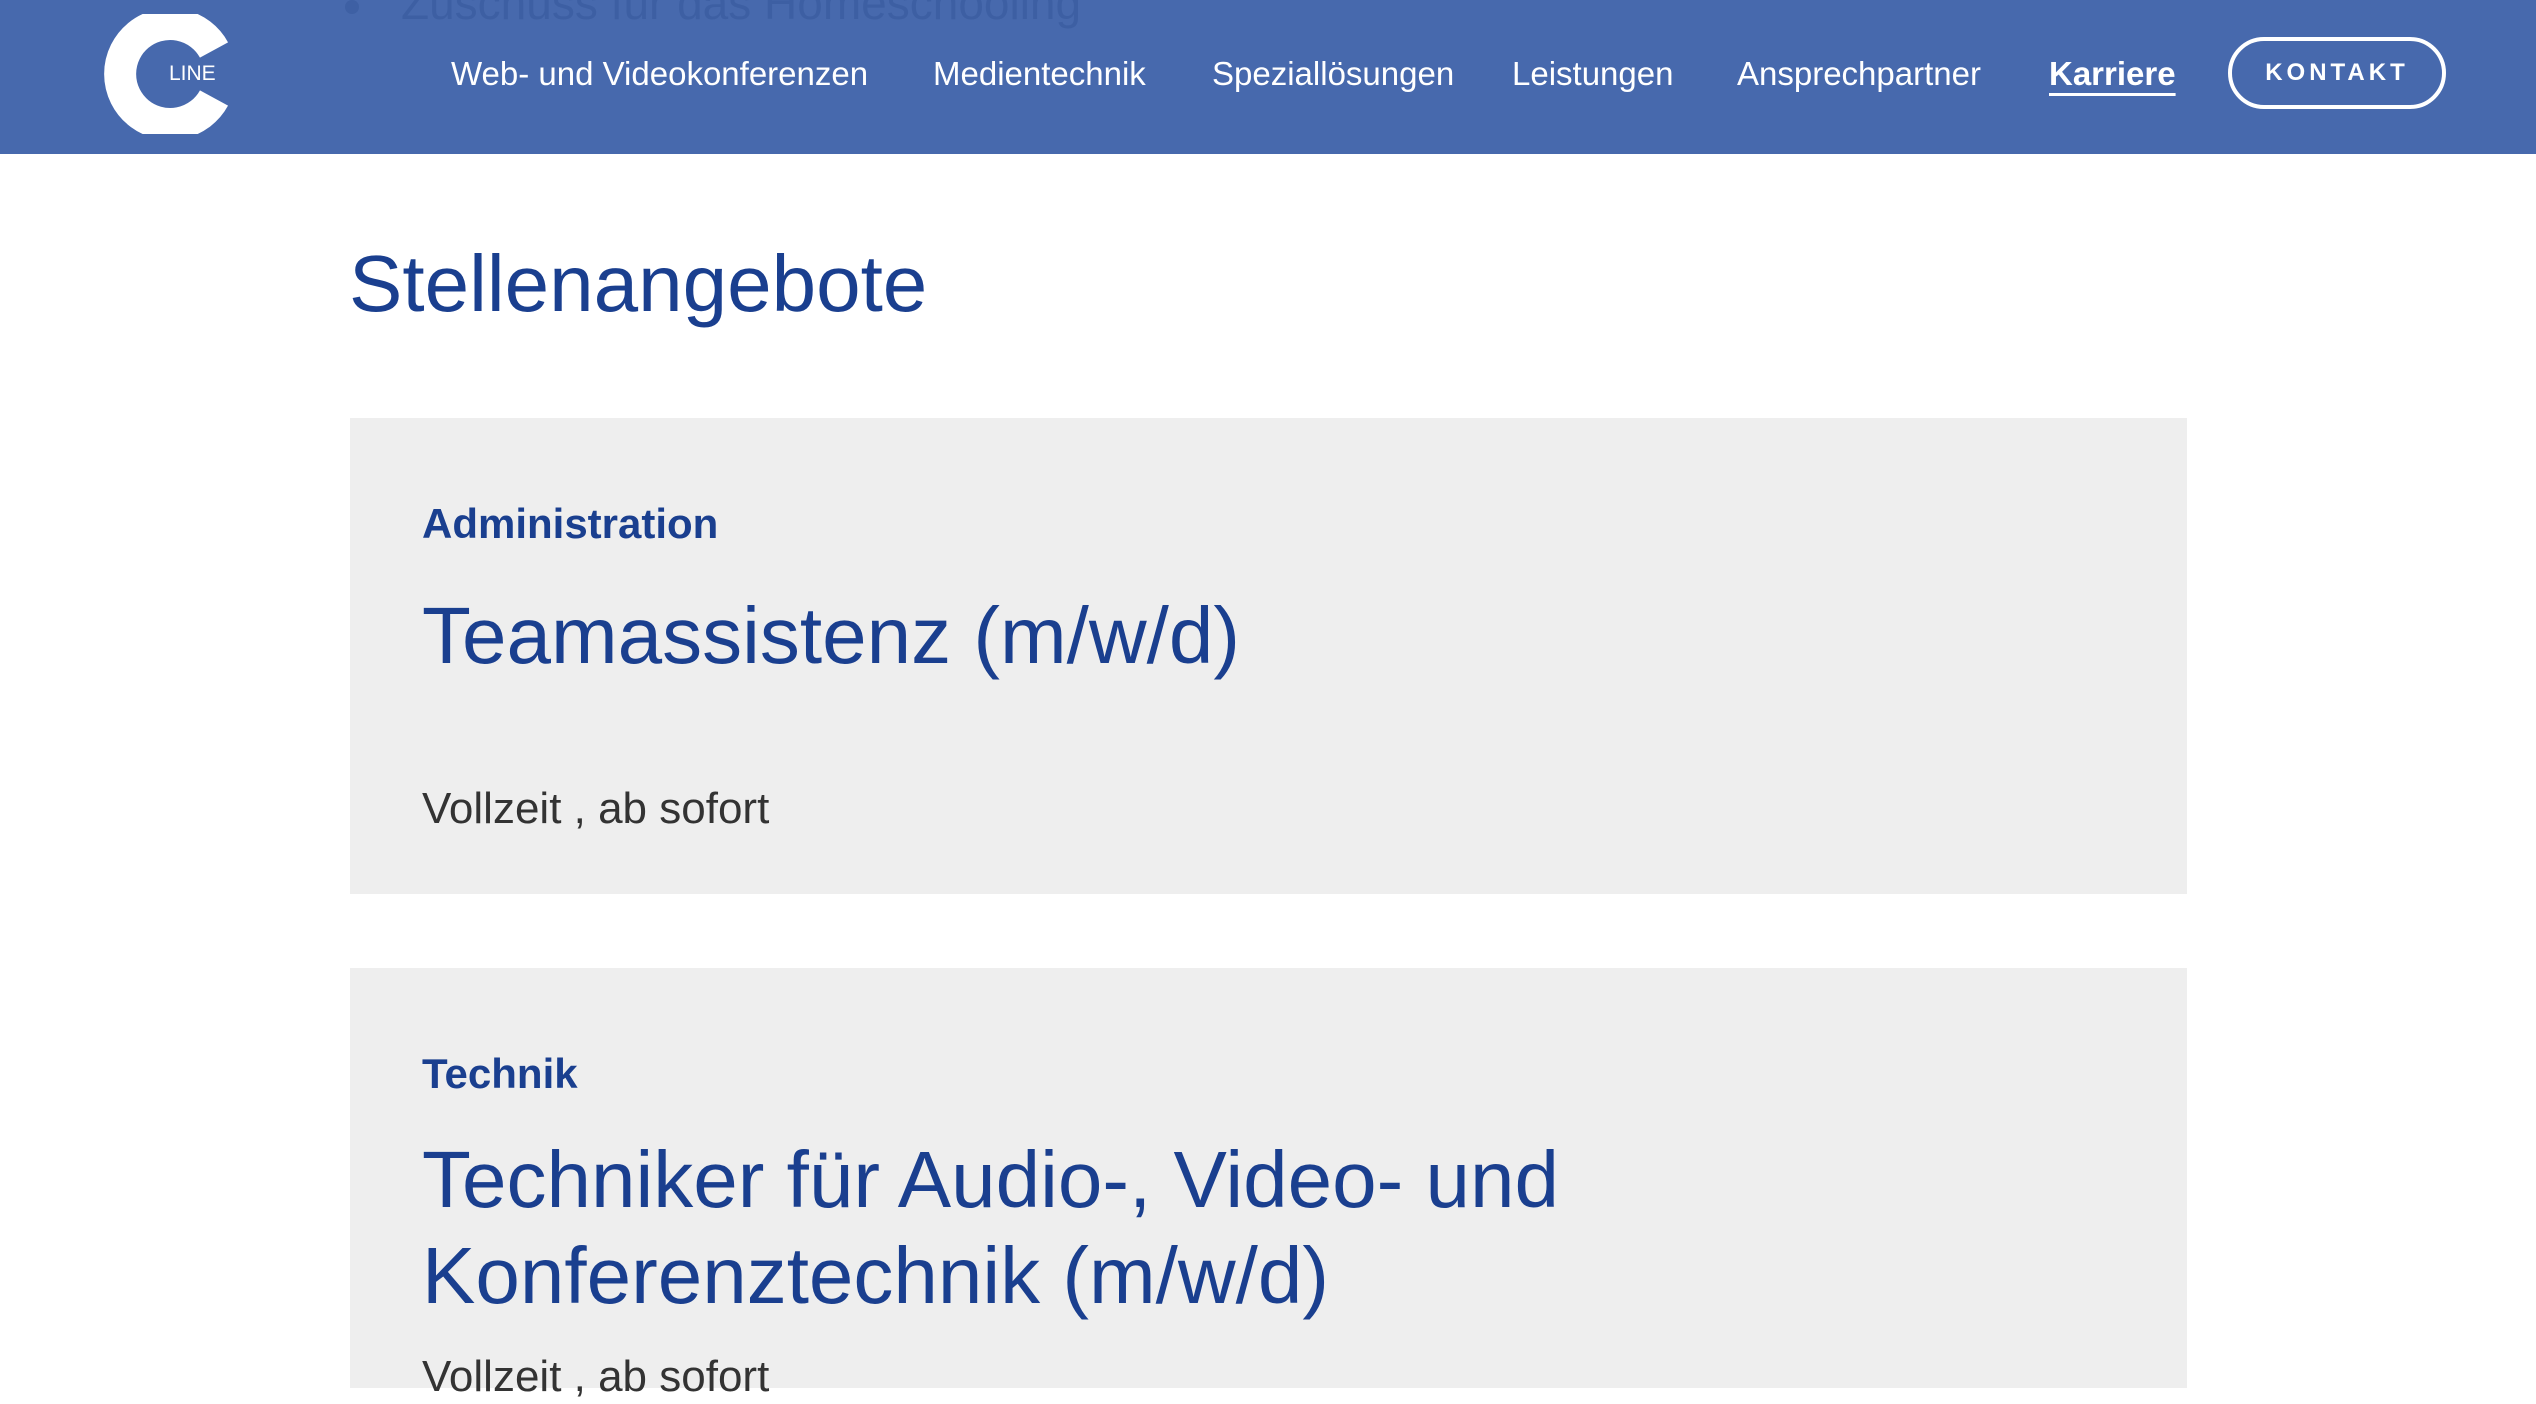  Describe the element at coordinates (2337, 73) in the screenshot. I see `contact-button: KONTAKT` at that location.